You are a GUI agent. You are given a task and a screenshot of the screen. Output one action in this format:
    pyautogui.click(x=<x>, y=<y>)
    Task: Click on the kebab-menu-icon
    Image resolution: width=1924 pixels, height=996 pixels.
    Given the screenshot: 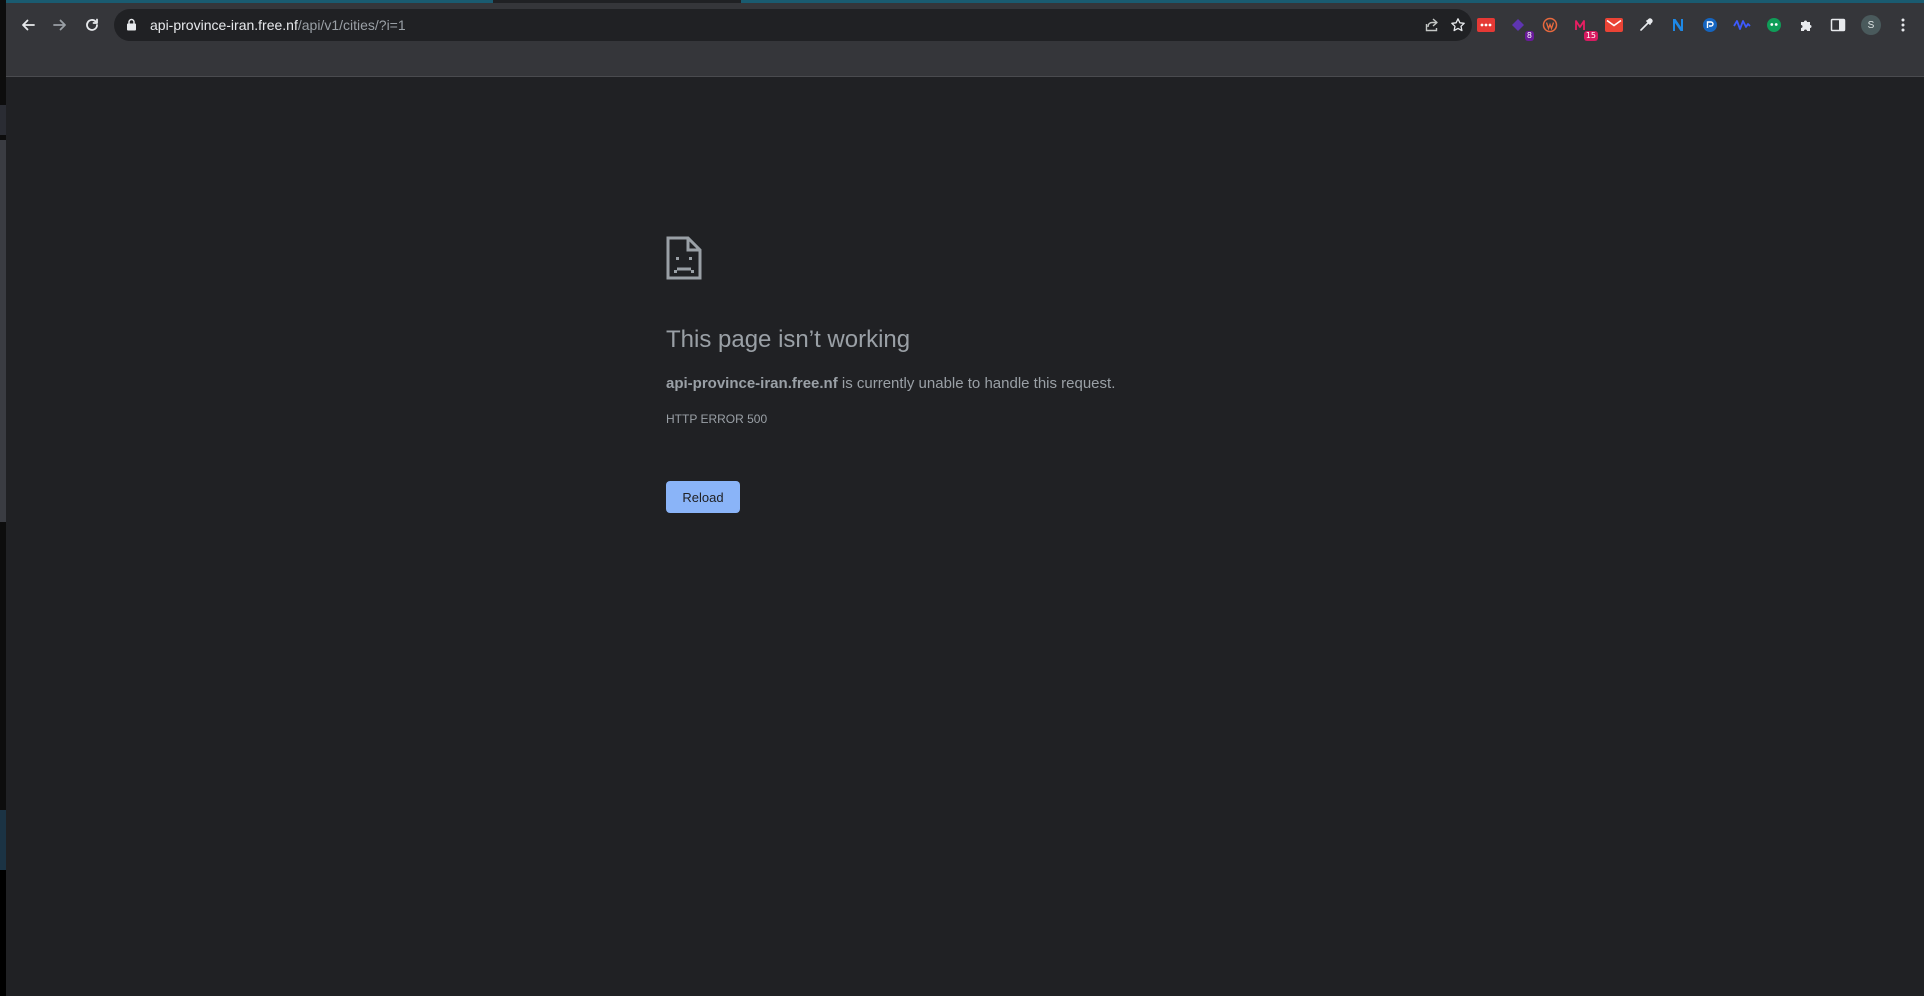 What is the action you would take?
    pyautogui.click(x=1903, y=25)
    